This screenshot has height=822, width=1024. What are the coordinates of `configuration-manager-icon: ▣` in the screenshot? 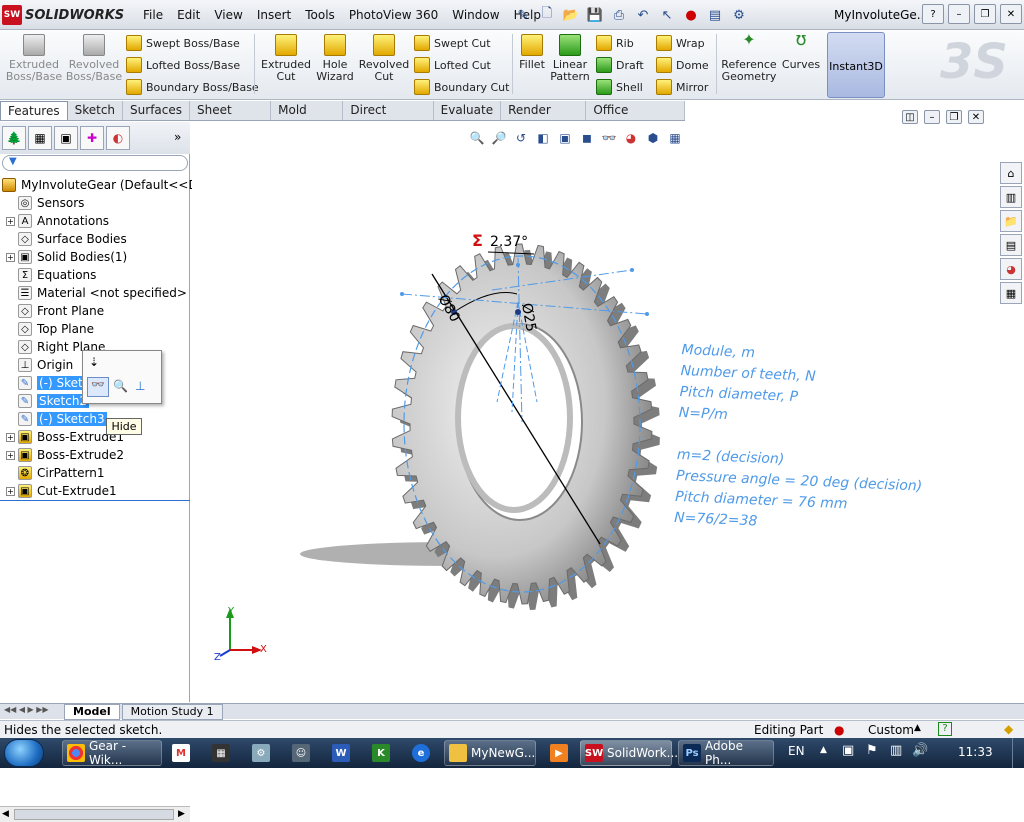 It's located at (66, 138).